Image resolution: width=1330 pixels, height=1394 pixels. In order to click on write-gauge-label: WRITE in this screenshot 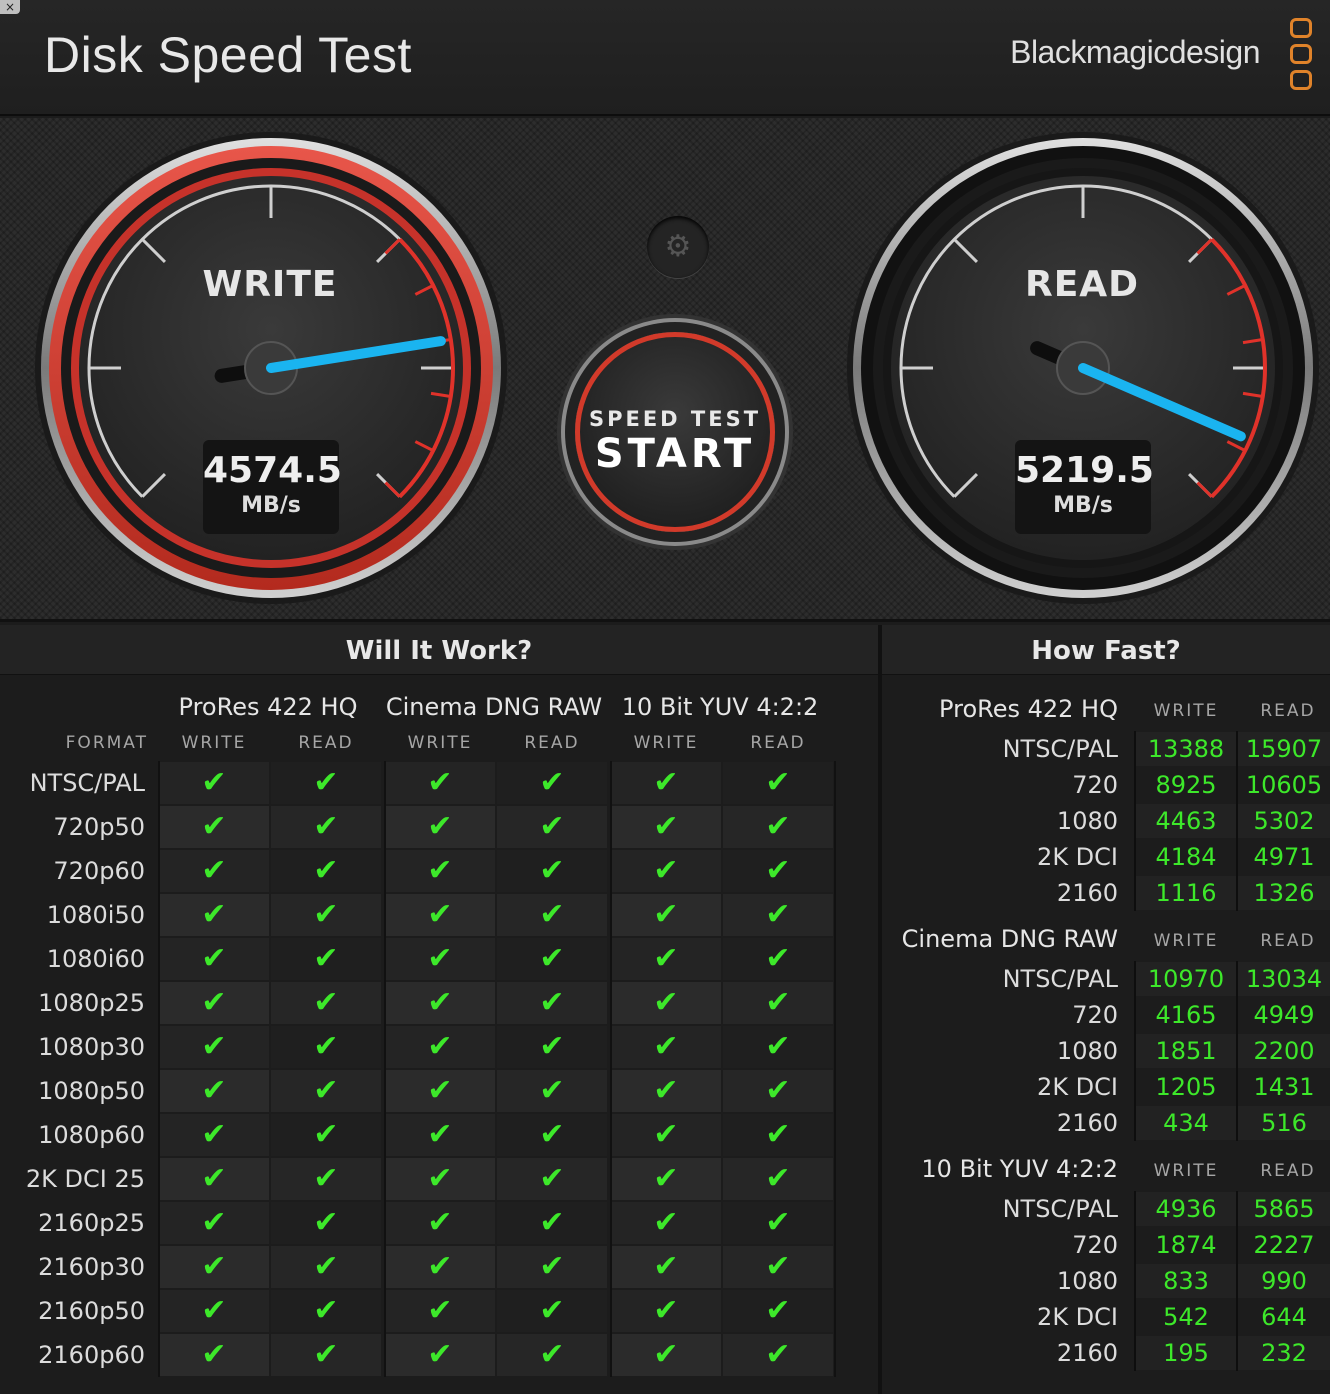, I will do `click(270, 284)`.